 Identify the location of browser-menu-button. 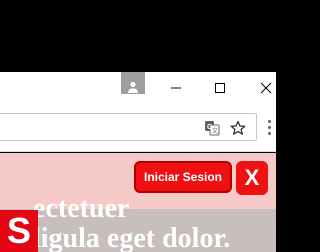
(269, 129).